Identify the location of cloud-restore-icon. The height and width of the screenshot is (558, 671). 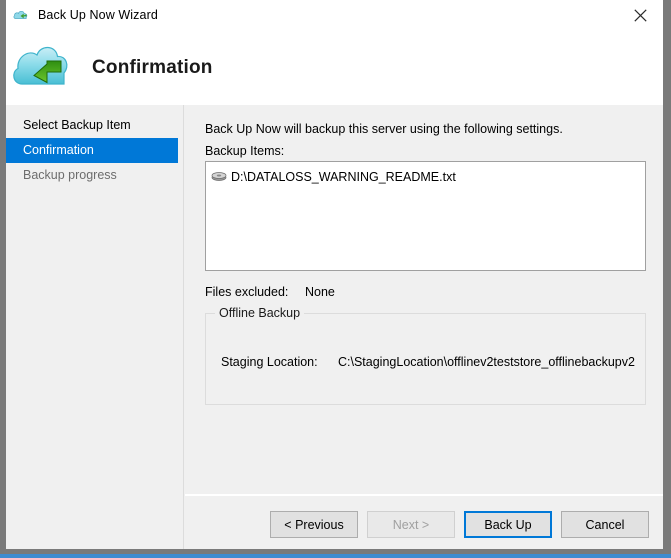
(41, 68).